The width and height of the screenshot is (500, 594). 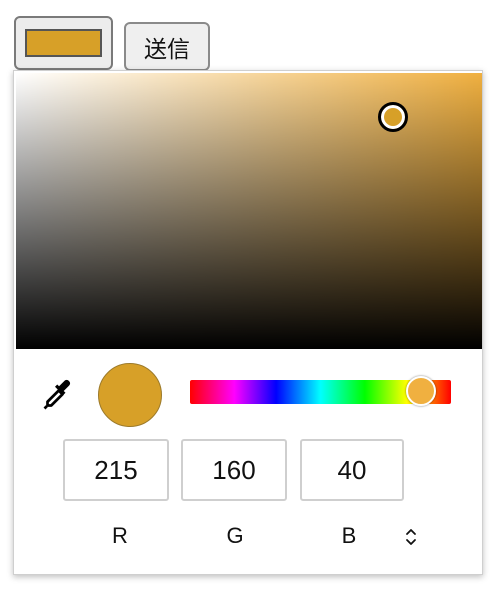 I want to click on hue-slider-thumb, so click(x=421, y=391).